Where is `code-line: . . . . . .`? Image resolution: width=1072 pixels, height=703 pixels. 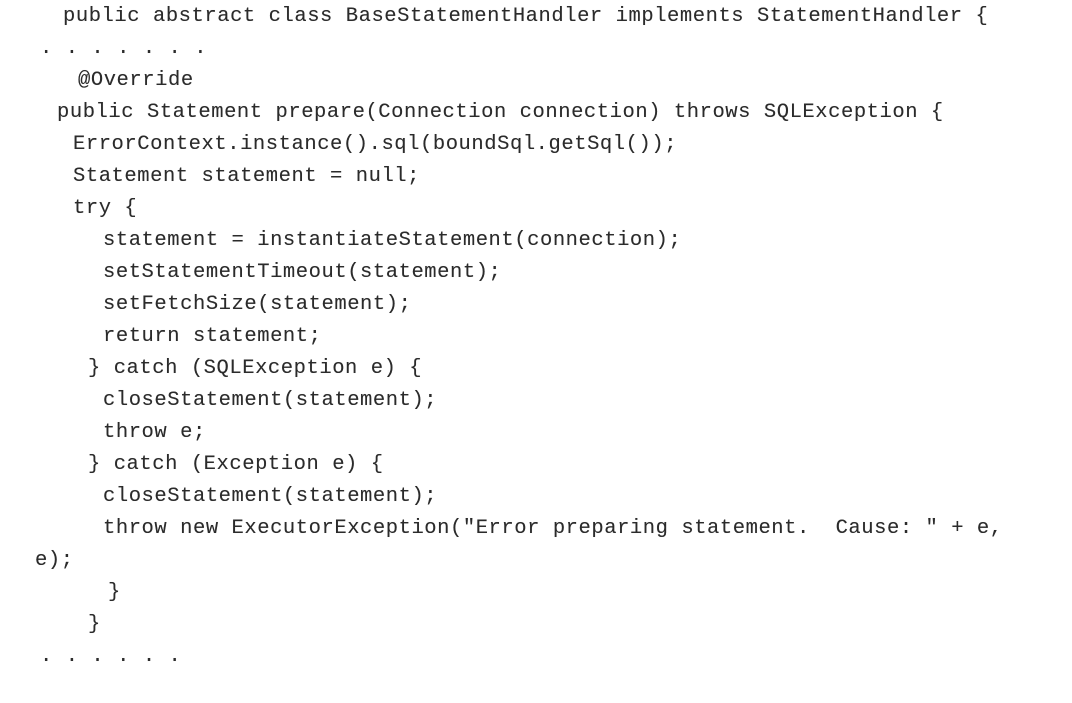
code-line: . . . . . . is located at coordinates (111, 656).